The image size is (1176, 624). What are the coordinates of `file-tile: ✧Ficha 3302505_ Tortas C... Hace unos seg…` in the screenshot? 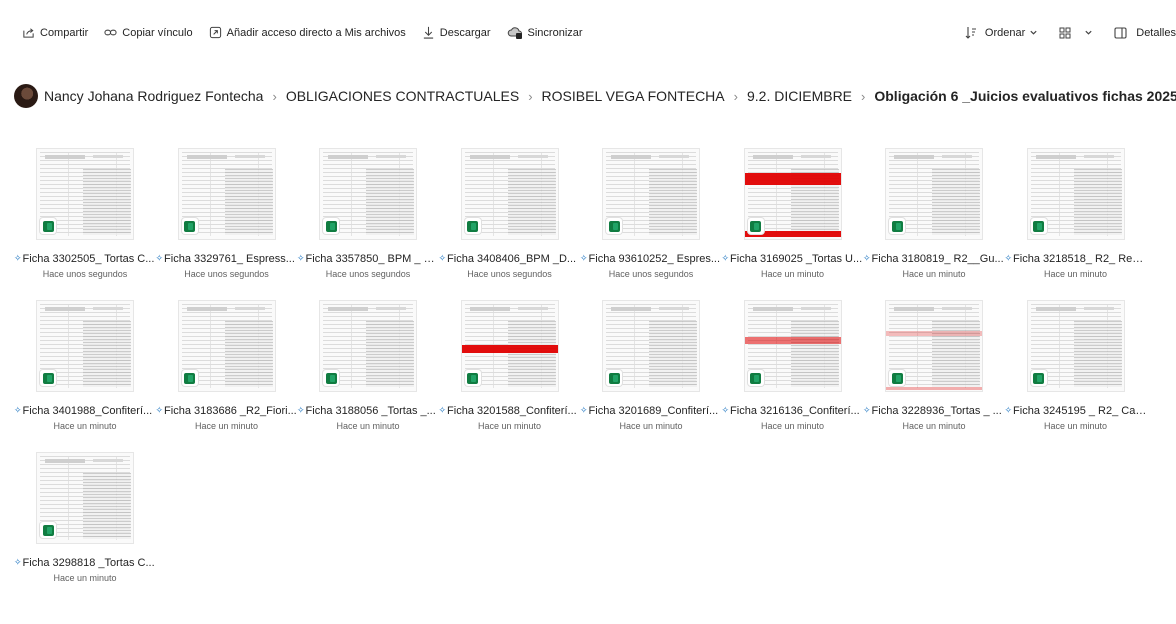 It's located at (84, 223).